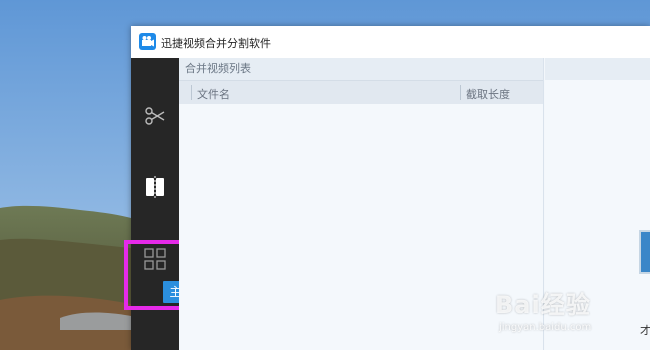 This screenshot has width=650, height=350. What do you see at coordinates (218, 68) in the screenshot?
I see `panel-title-text: 合并视频列表` at bounding box center [218, 68].